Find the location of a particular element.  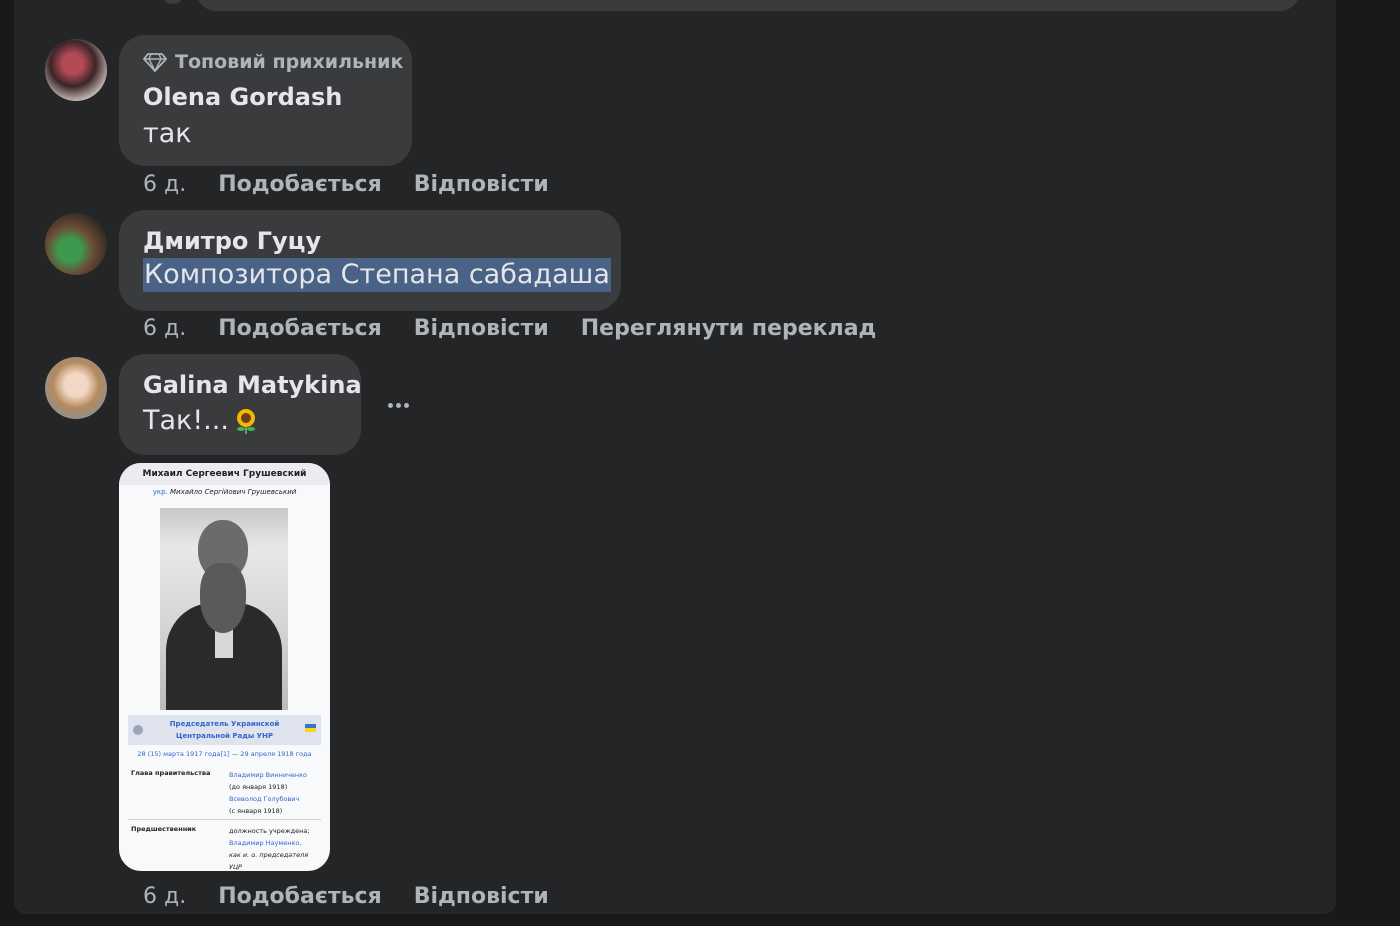

comment-bubble: Дмитро Гуцу Композитора Степана сабадаша is located at coordinates (370, 260).